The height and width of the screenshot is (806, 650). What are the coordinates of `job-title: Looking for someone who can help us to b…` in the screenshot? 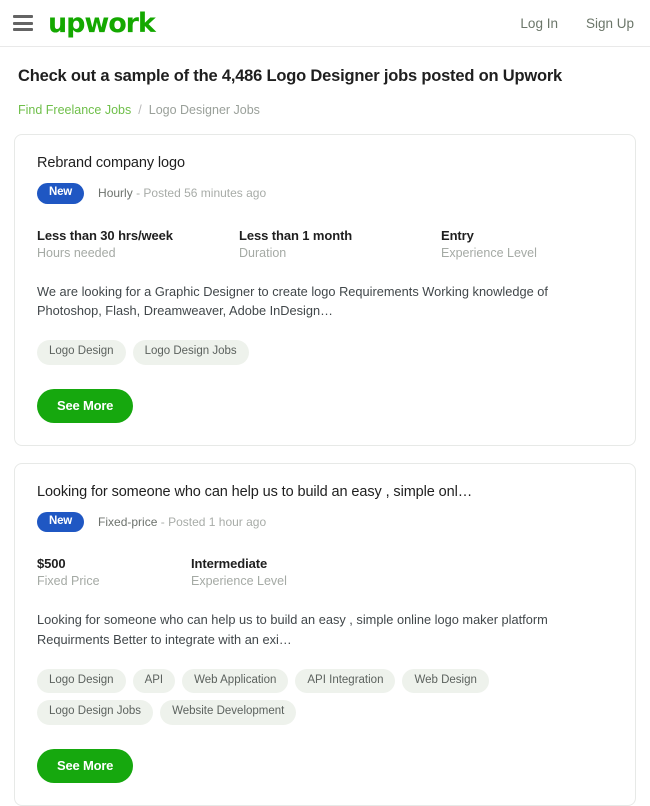 It's located at (325, 492).